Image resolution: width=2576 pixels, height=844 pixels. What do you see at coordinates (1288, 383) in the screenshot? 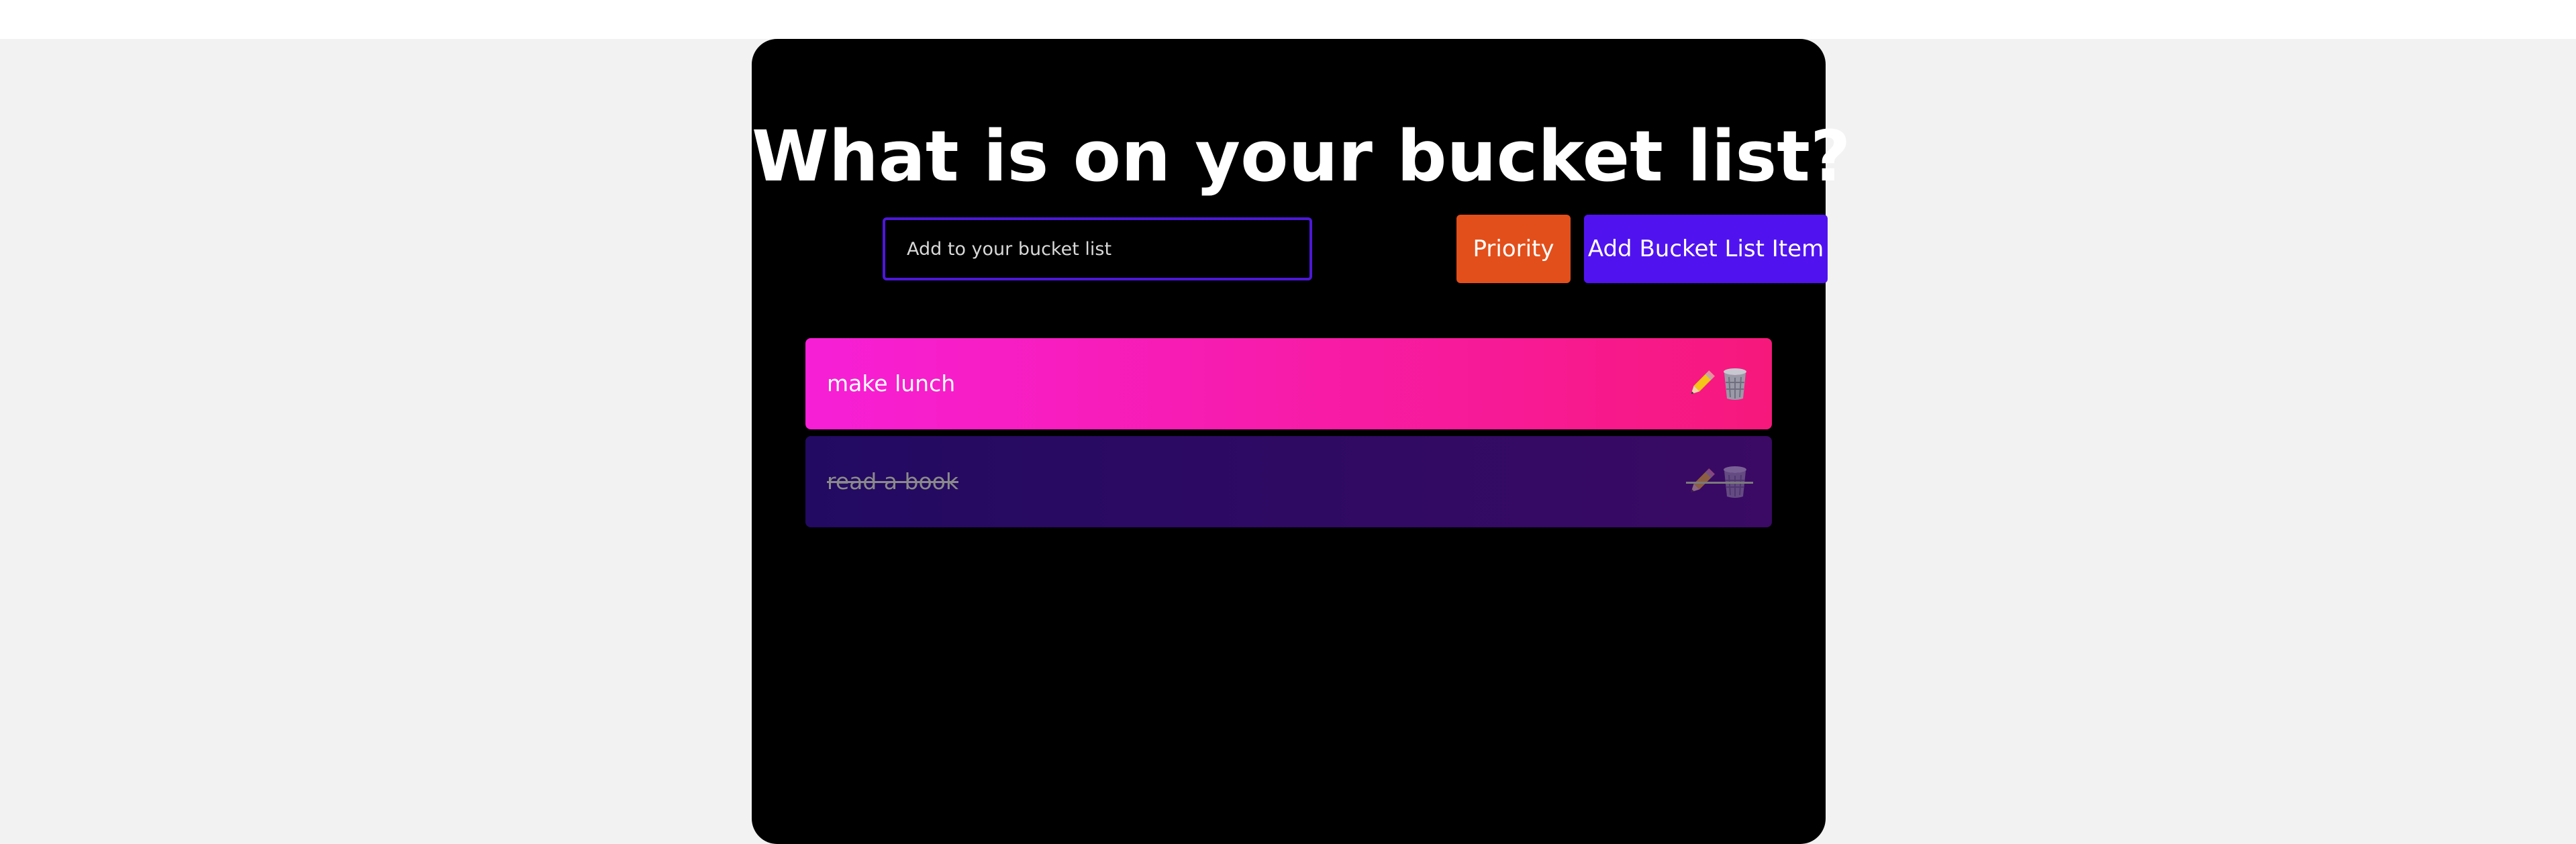
I see `list-item: make lunch` at bounding box center [1288, 383].